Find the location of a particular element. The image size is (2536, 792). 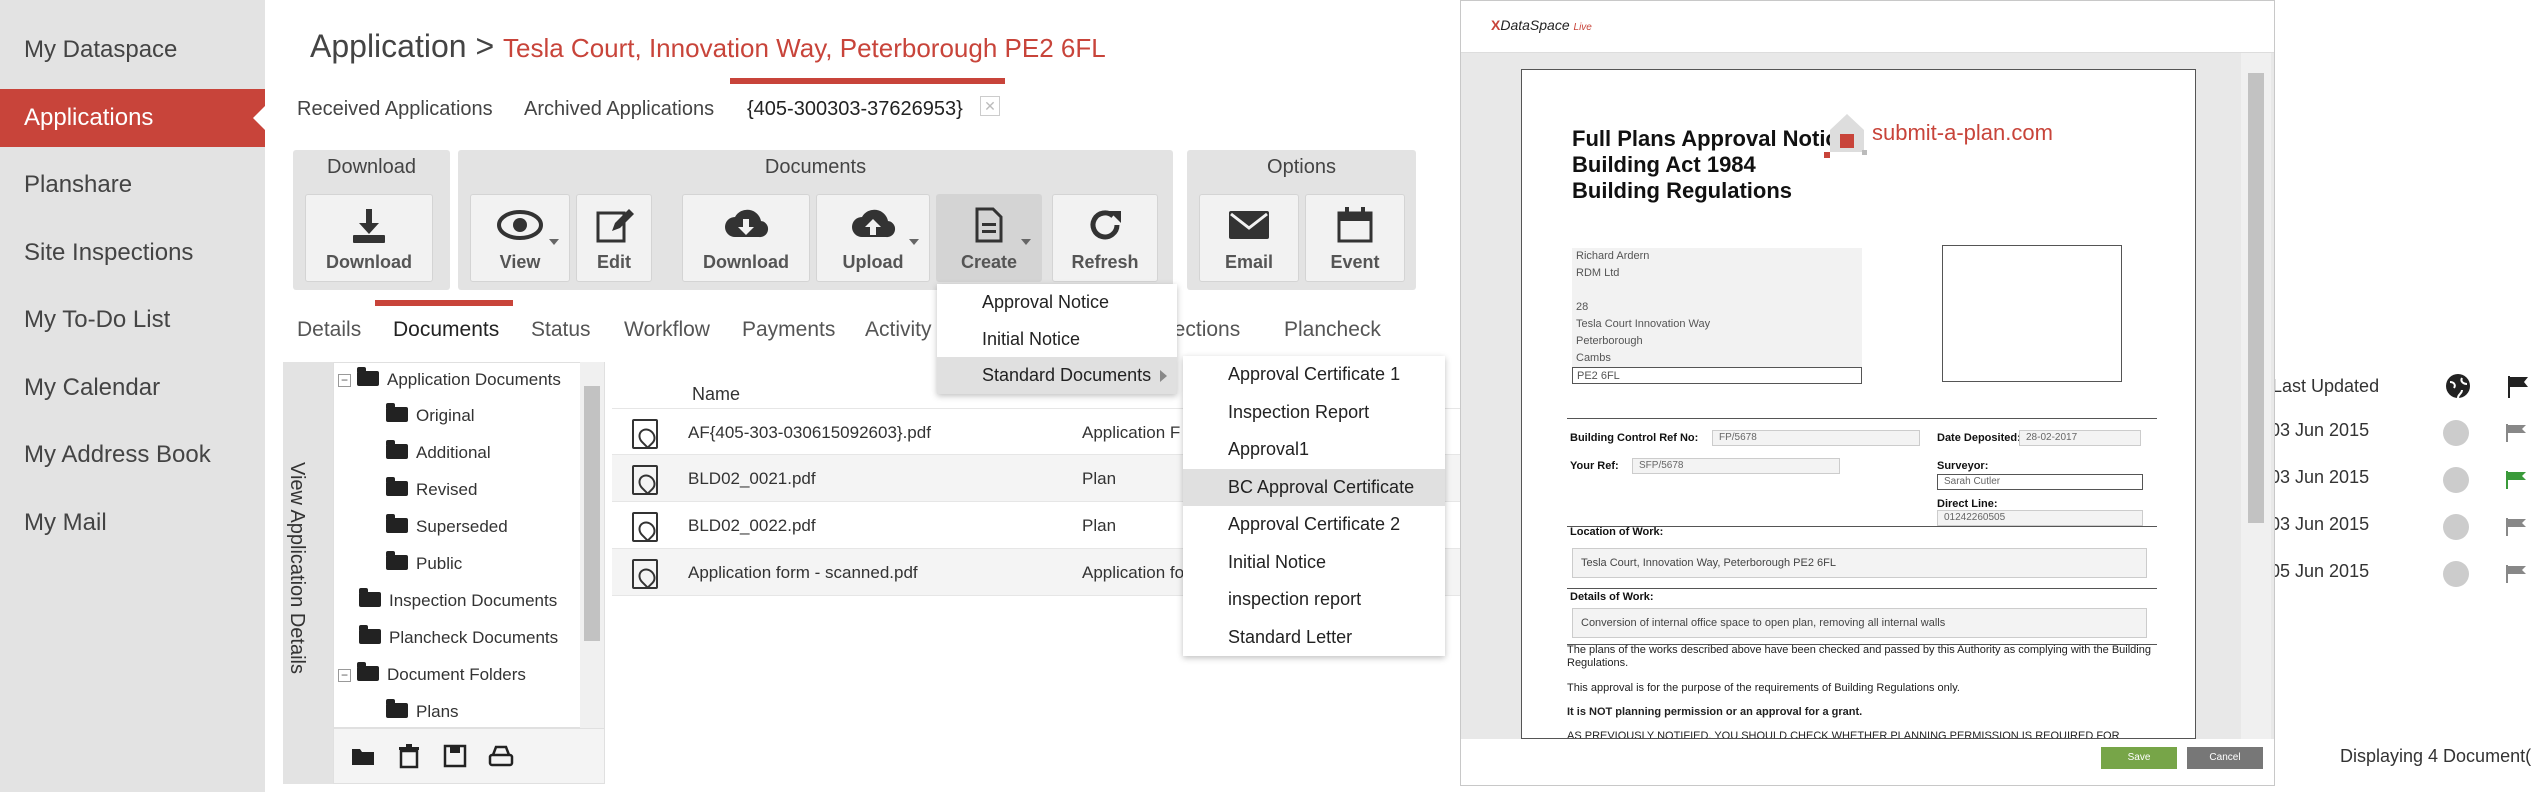

surveyor-label: Surveyor: is located at coordinates (1963, 466).